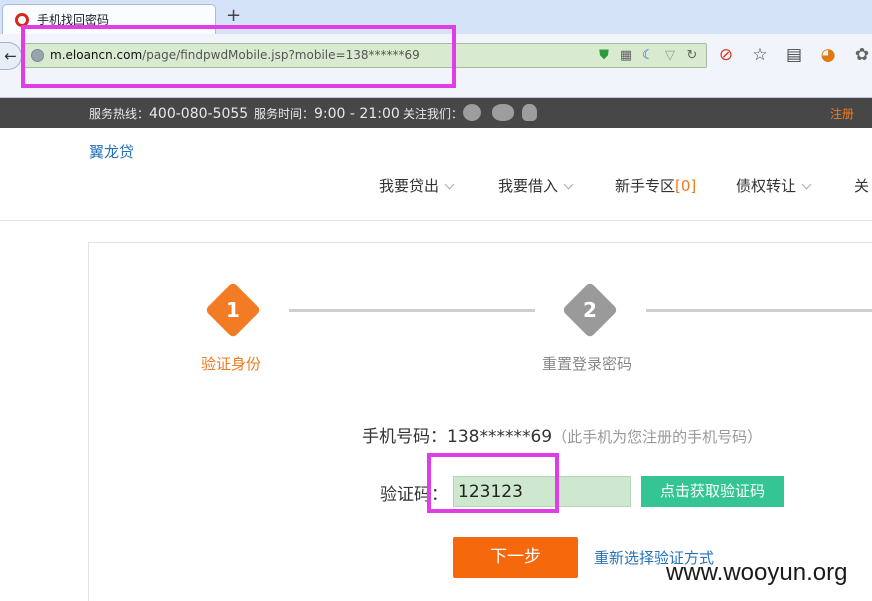 The width and height of the screenshot is (872, 601). I want to click on nav-item-lend: 我要贷出, so click(417, 185).